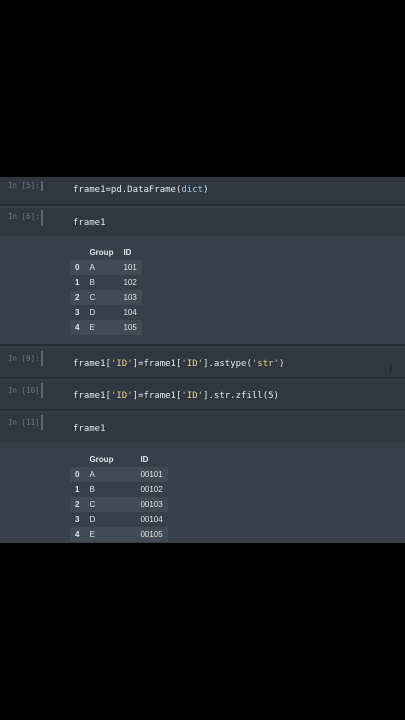  I want to click on cell-id: 102, so click(130, 282).